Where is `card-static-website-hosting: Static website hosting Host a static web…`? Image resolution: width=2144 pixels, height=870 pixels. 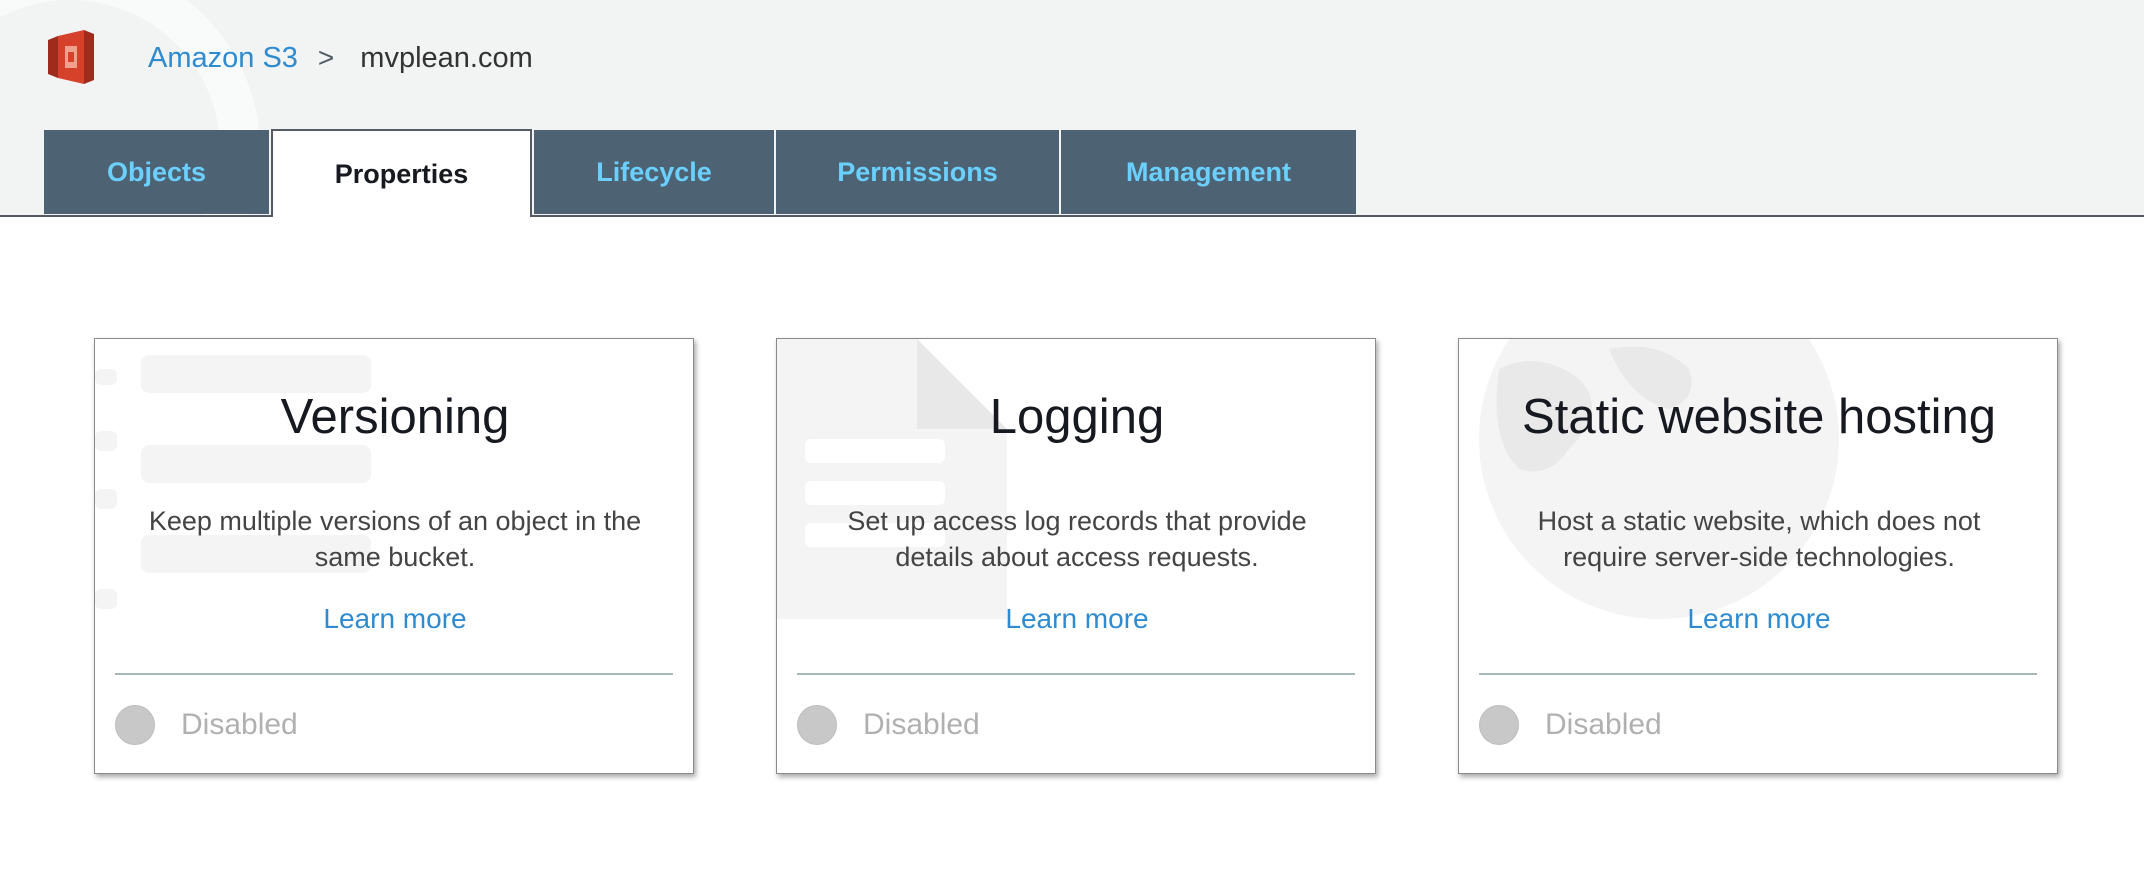
card-static-website-hosting: Static website hosting Host a static web… is located at coordinates (1758, 556).